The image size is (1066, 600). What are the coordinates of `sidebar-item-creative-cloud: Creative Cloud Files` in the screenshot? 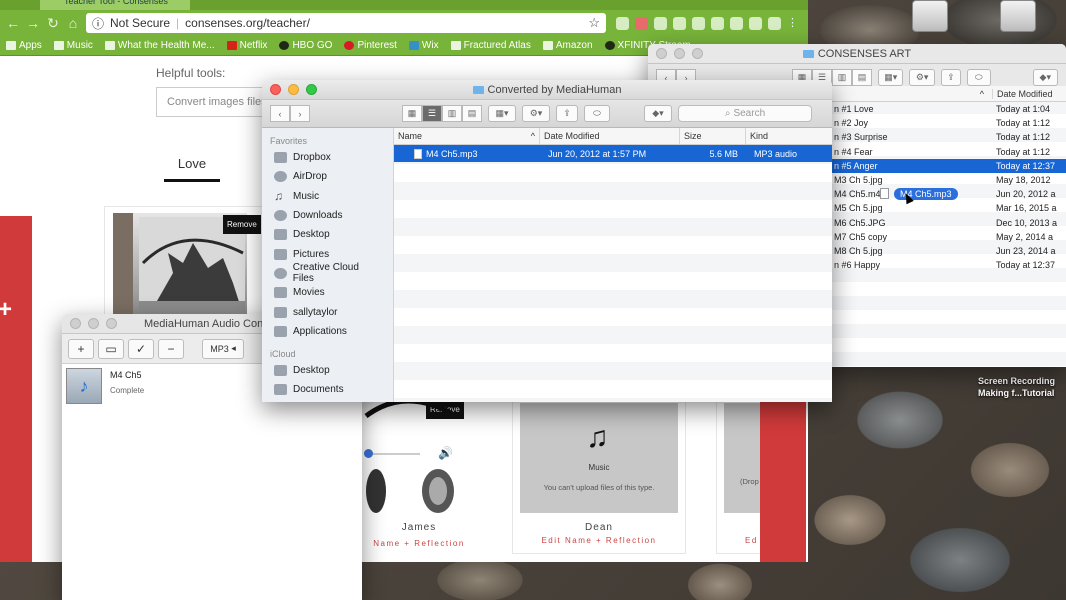 It's located at (327, 273).